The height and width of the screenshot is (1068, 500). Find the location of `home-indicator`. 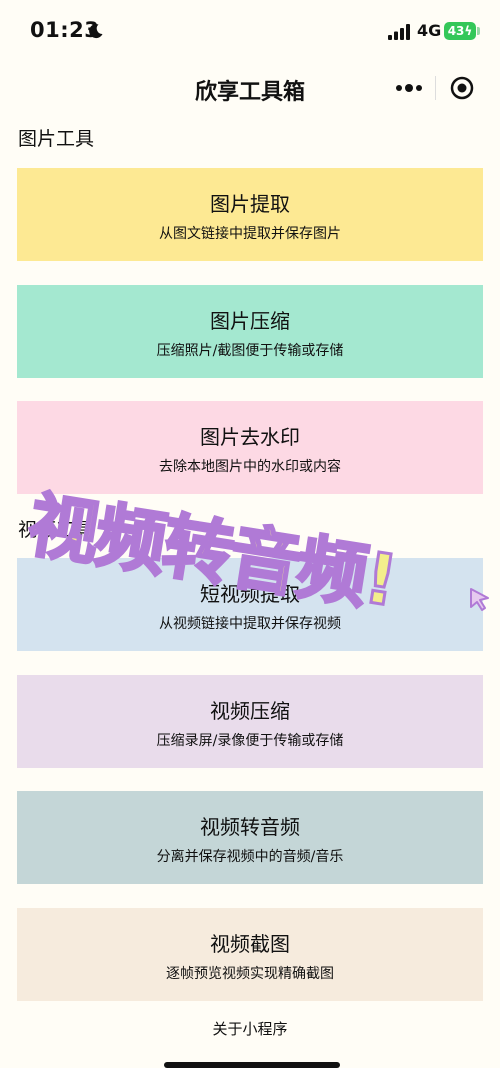

home-indicator is located at coordinates (252, 1065).